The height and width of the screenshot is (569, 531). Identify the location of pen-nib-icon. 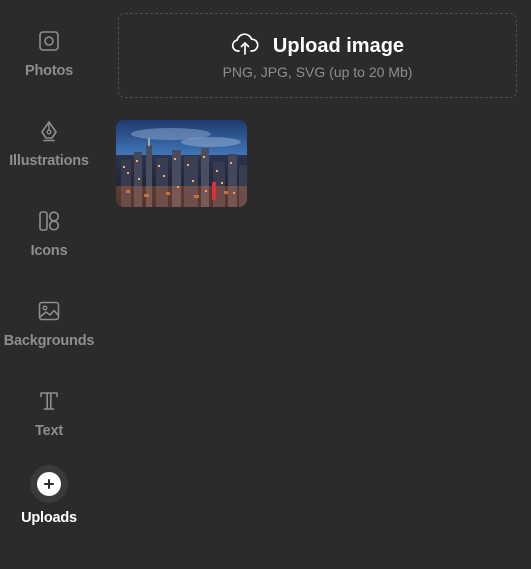
(49, 131).